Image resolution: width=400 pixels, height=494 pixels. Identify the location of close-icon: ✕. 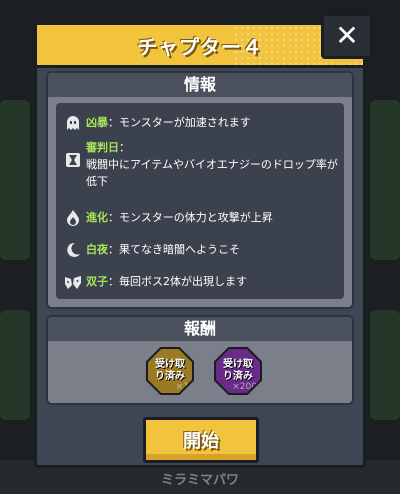
(347, 35).